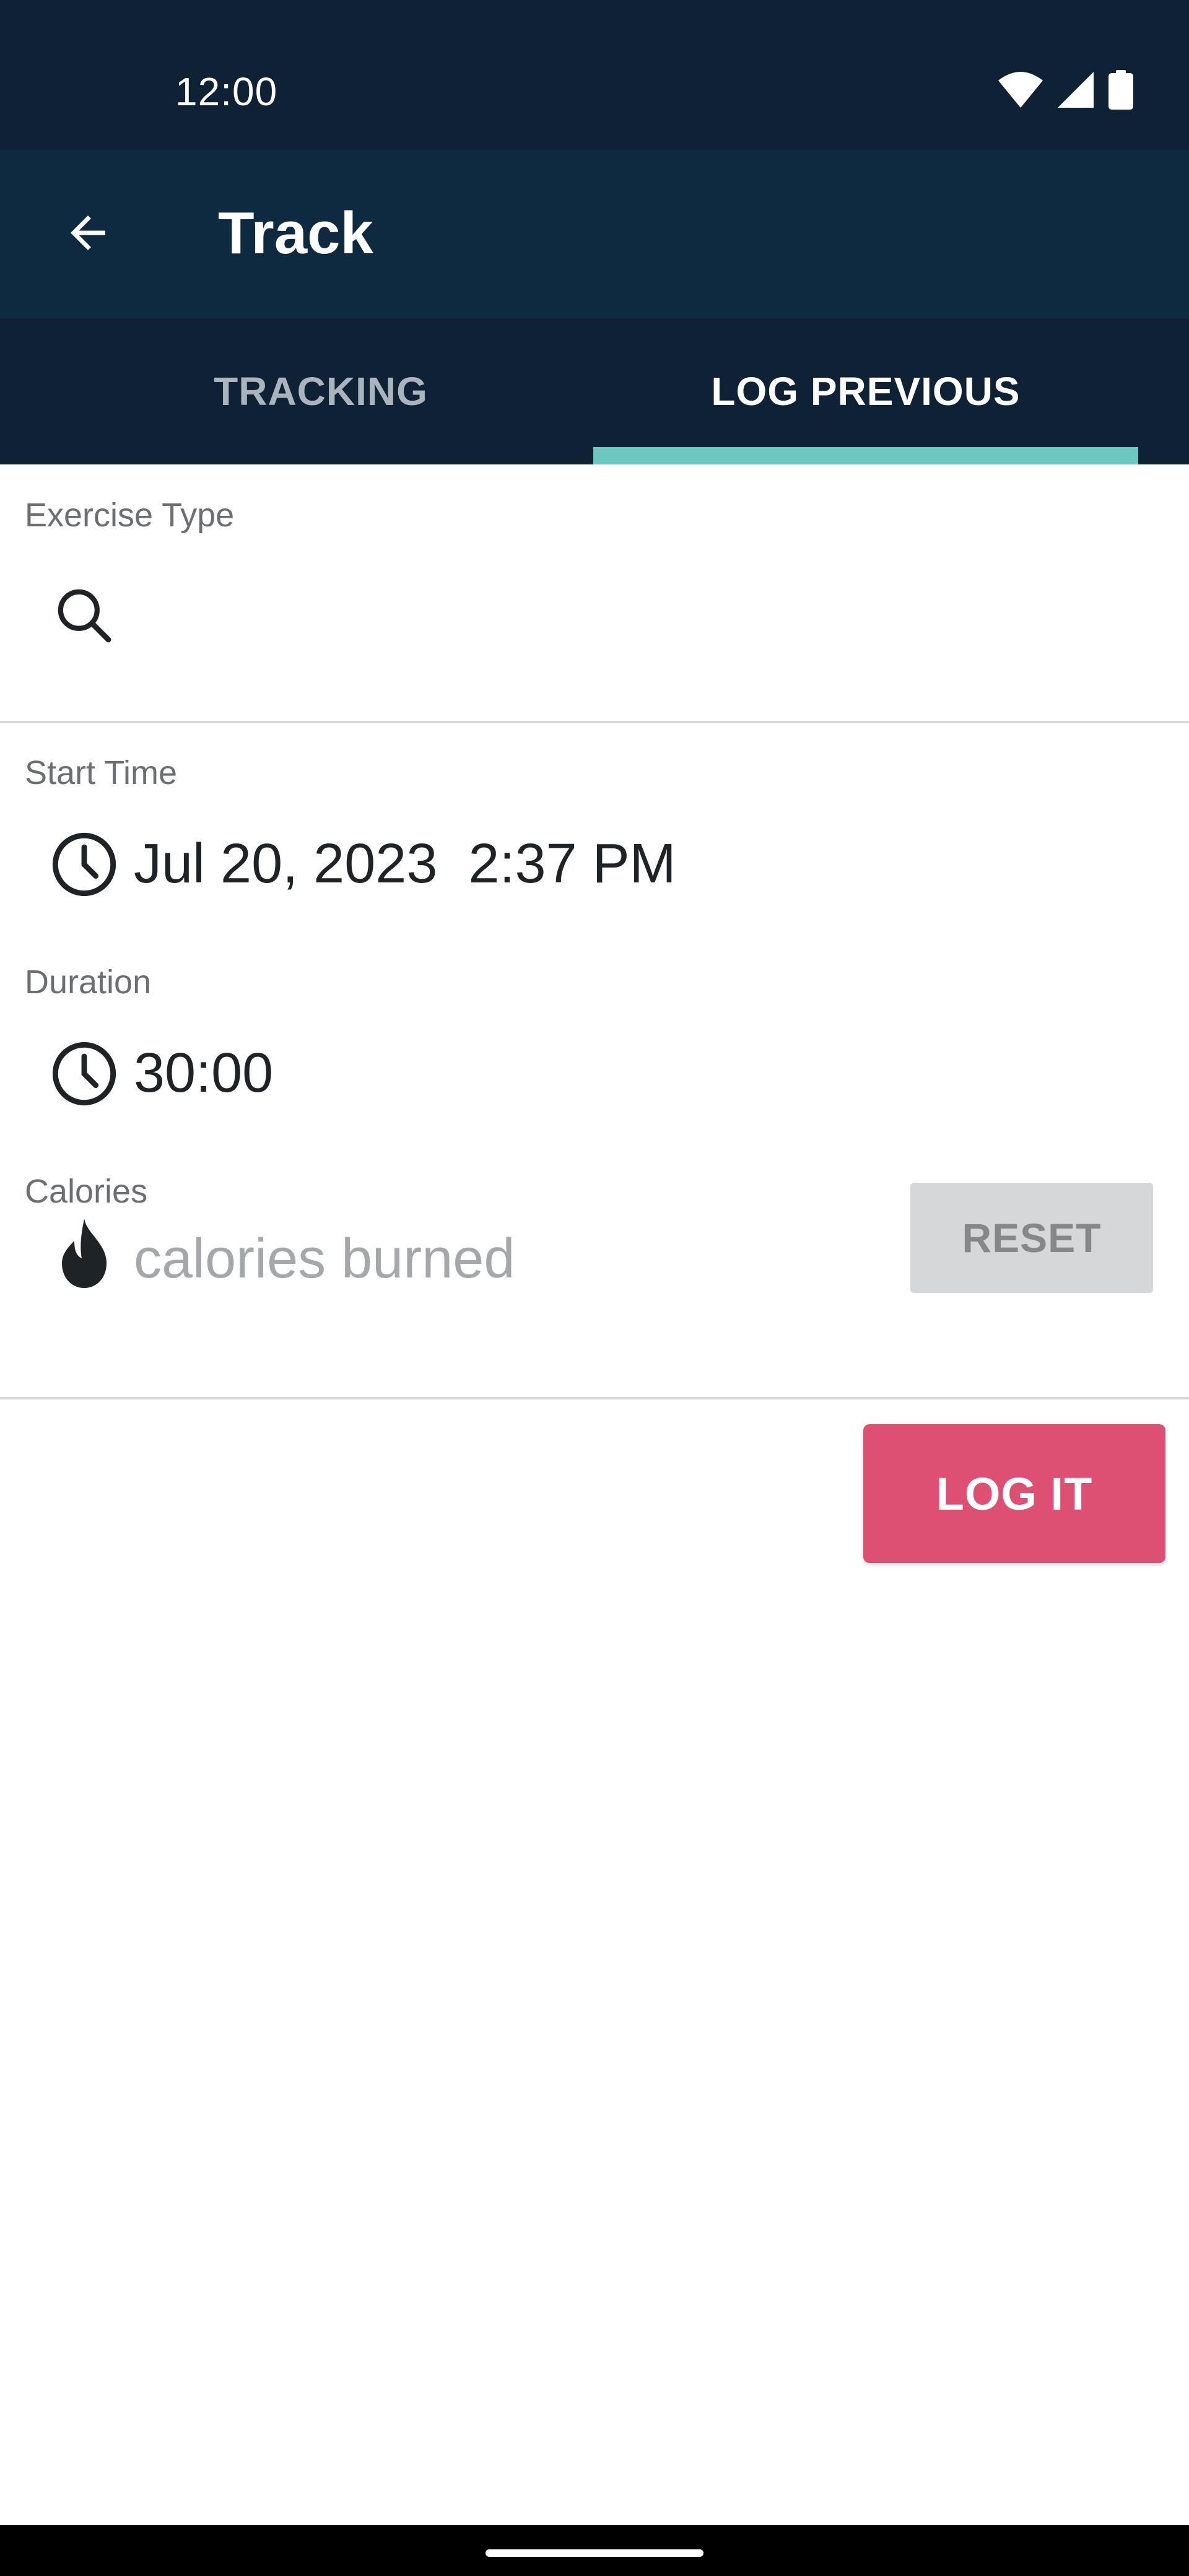 The width and height of the screenshot is (1189, 2576). Describe the element at coordinates (130, 515) in the screenshot. I see `exercise-type-label: Exercise Type` at that location.